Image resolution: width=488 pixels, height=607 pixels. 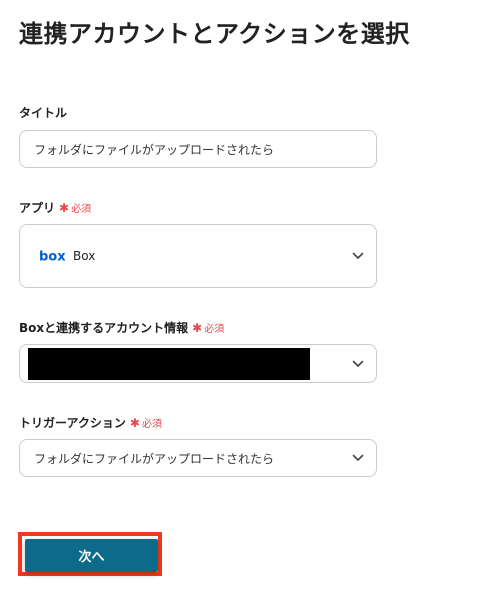 What do you see at coordinates (91, 555) in the screenshot?
I see `next-button: 次へ` at bounding box center [91, 555].